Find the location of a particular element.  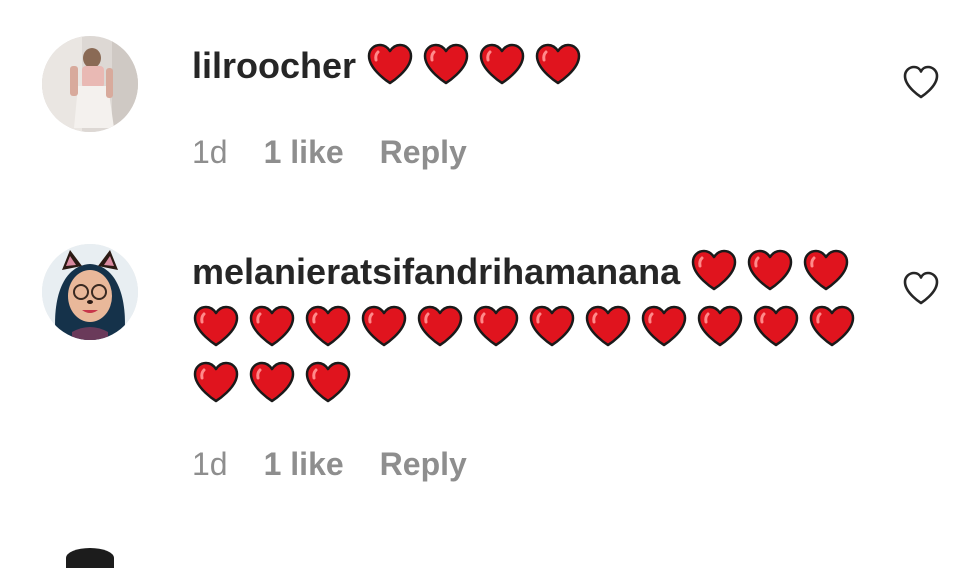

comment-username: lilroocher is located at coordinates (274, 65).